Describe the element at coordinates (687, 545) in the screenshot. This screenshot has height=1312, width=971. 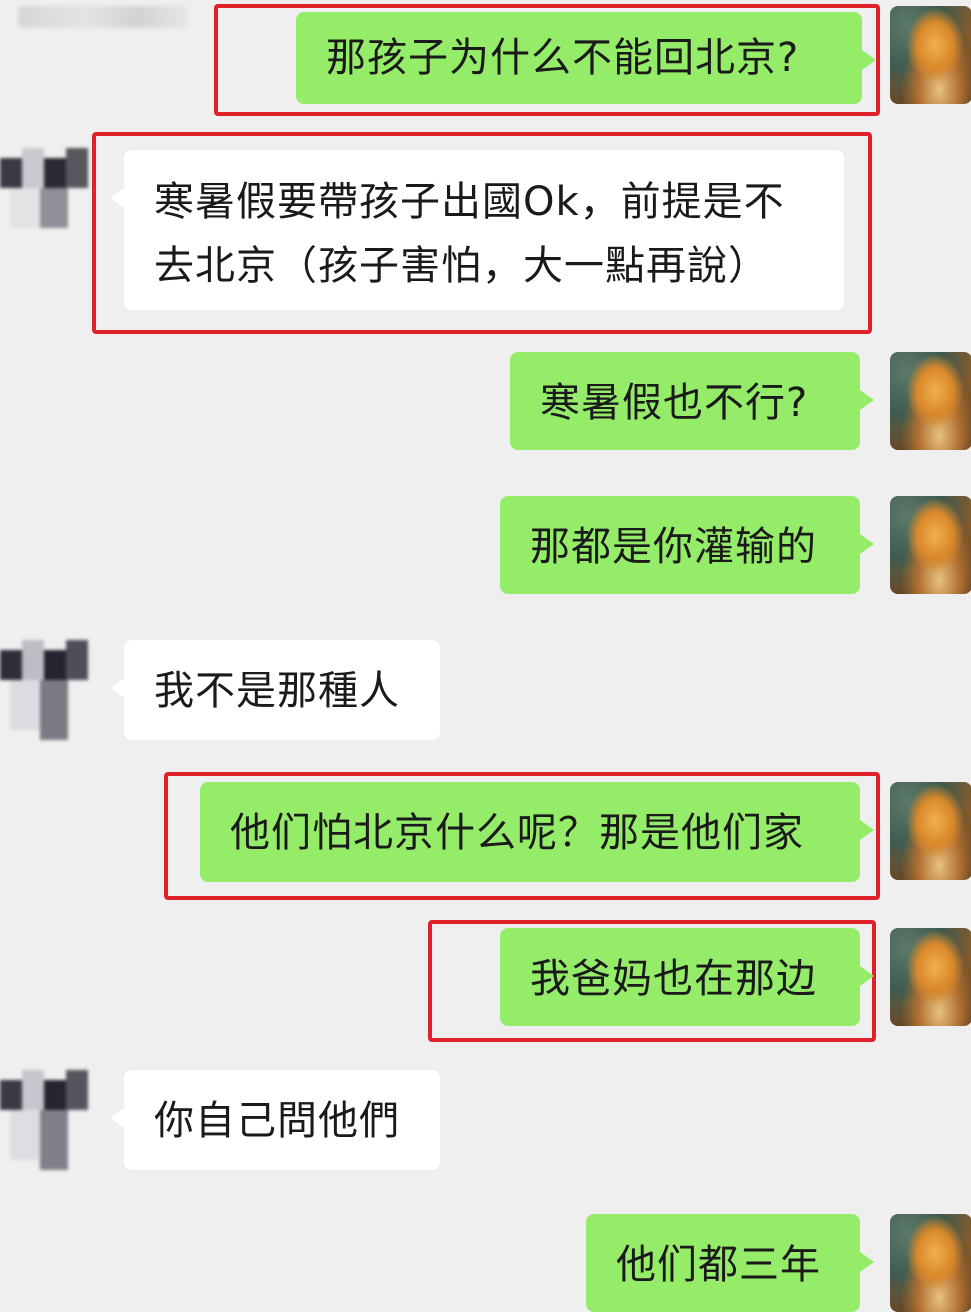
I see `message-bubble-sent: 那都是你灌输的` at that location.